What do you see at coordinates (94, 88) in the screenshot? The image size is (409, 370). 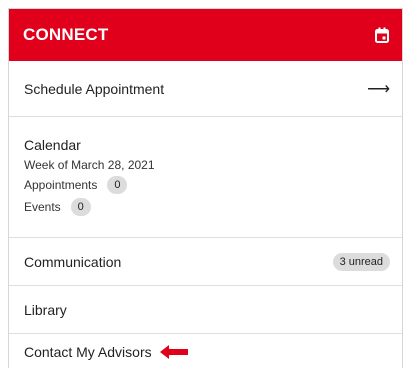 I see `schedule-appointment-label: Schedule Appointment` at bounding box center [94, 88].